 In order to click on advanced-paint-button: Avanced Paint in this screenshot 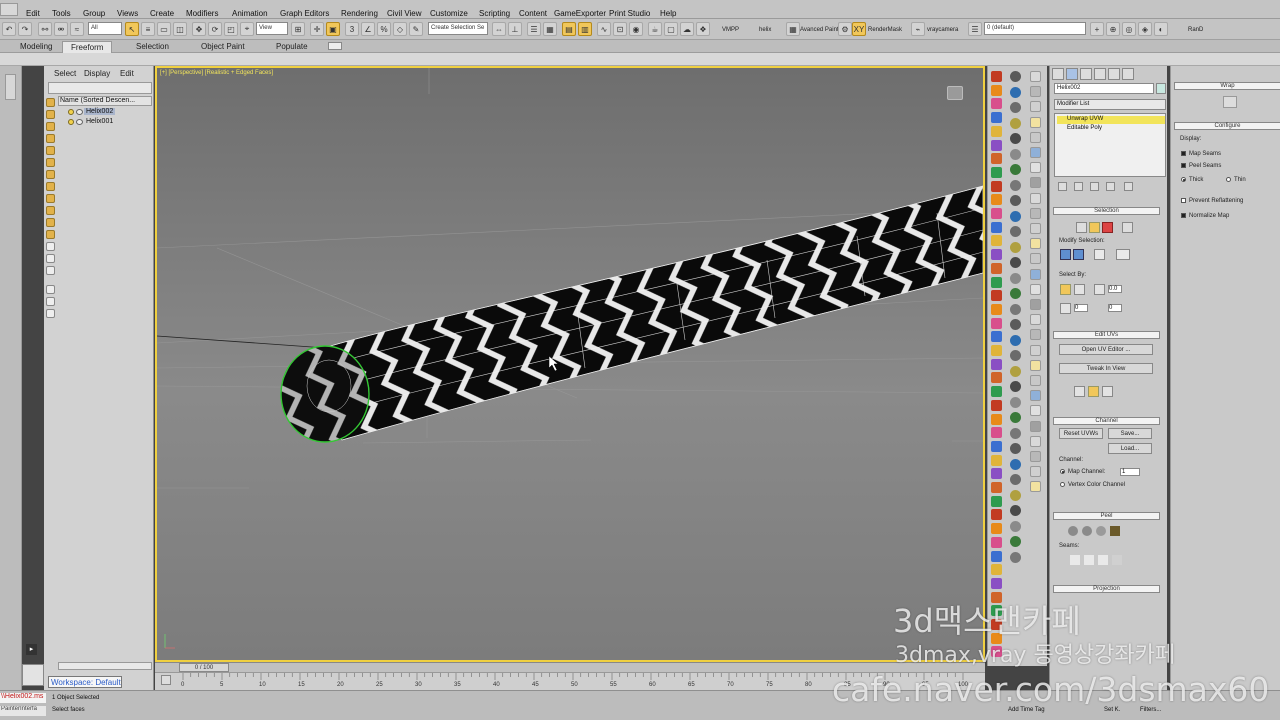, I will do `click(819, 30)`.